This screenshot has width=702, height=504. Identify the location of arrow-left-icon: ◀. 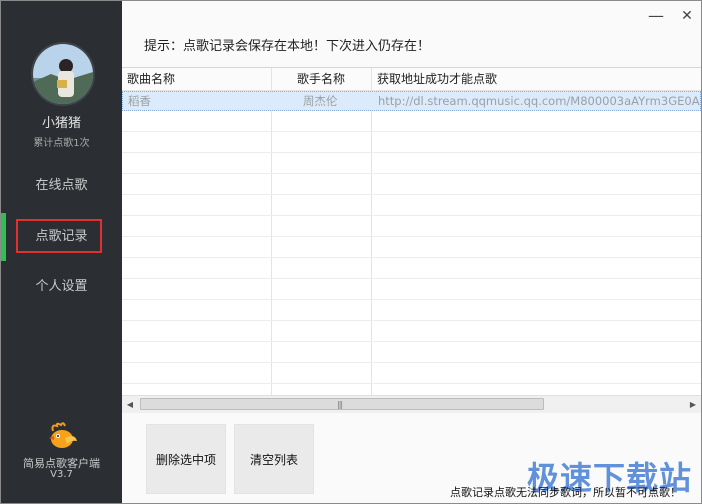
(130, 404).